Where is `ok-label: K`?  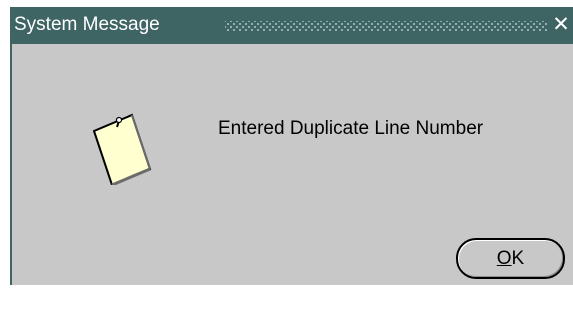 ok-label: K is located at coordinates (518, 258).